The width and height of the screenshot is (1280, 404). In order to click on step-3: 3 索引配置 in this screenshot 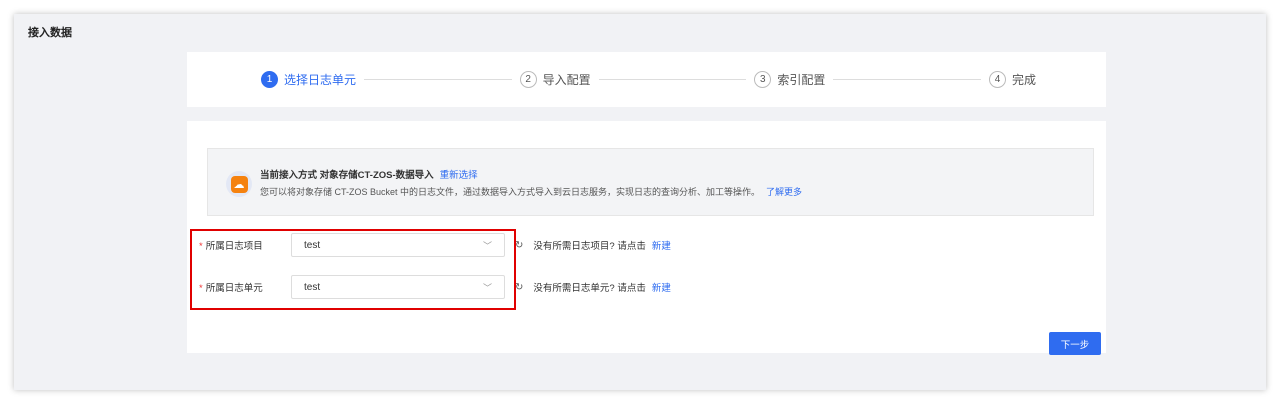, I will do `click(789, 79)`.